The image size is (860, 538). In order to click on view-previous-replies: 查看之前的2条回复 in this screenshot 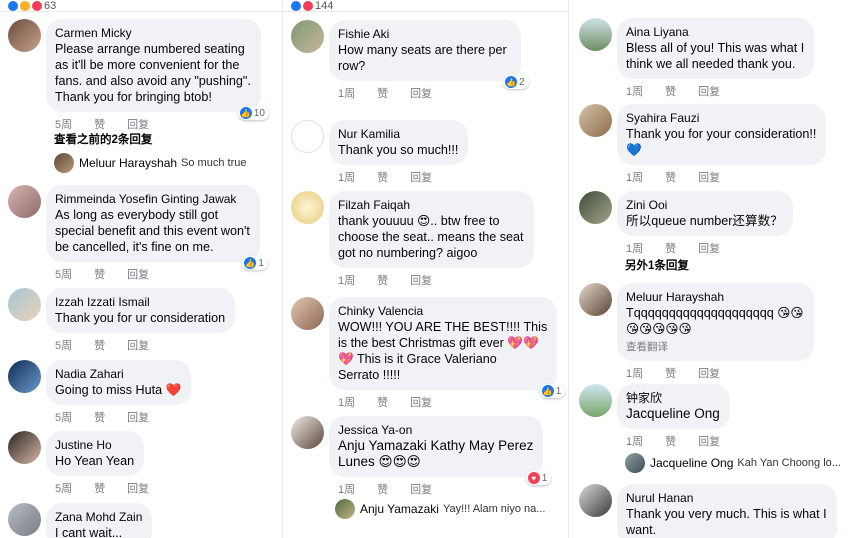, I will do `click(103, 139)`.